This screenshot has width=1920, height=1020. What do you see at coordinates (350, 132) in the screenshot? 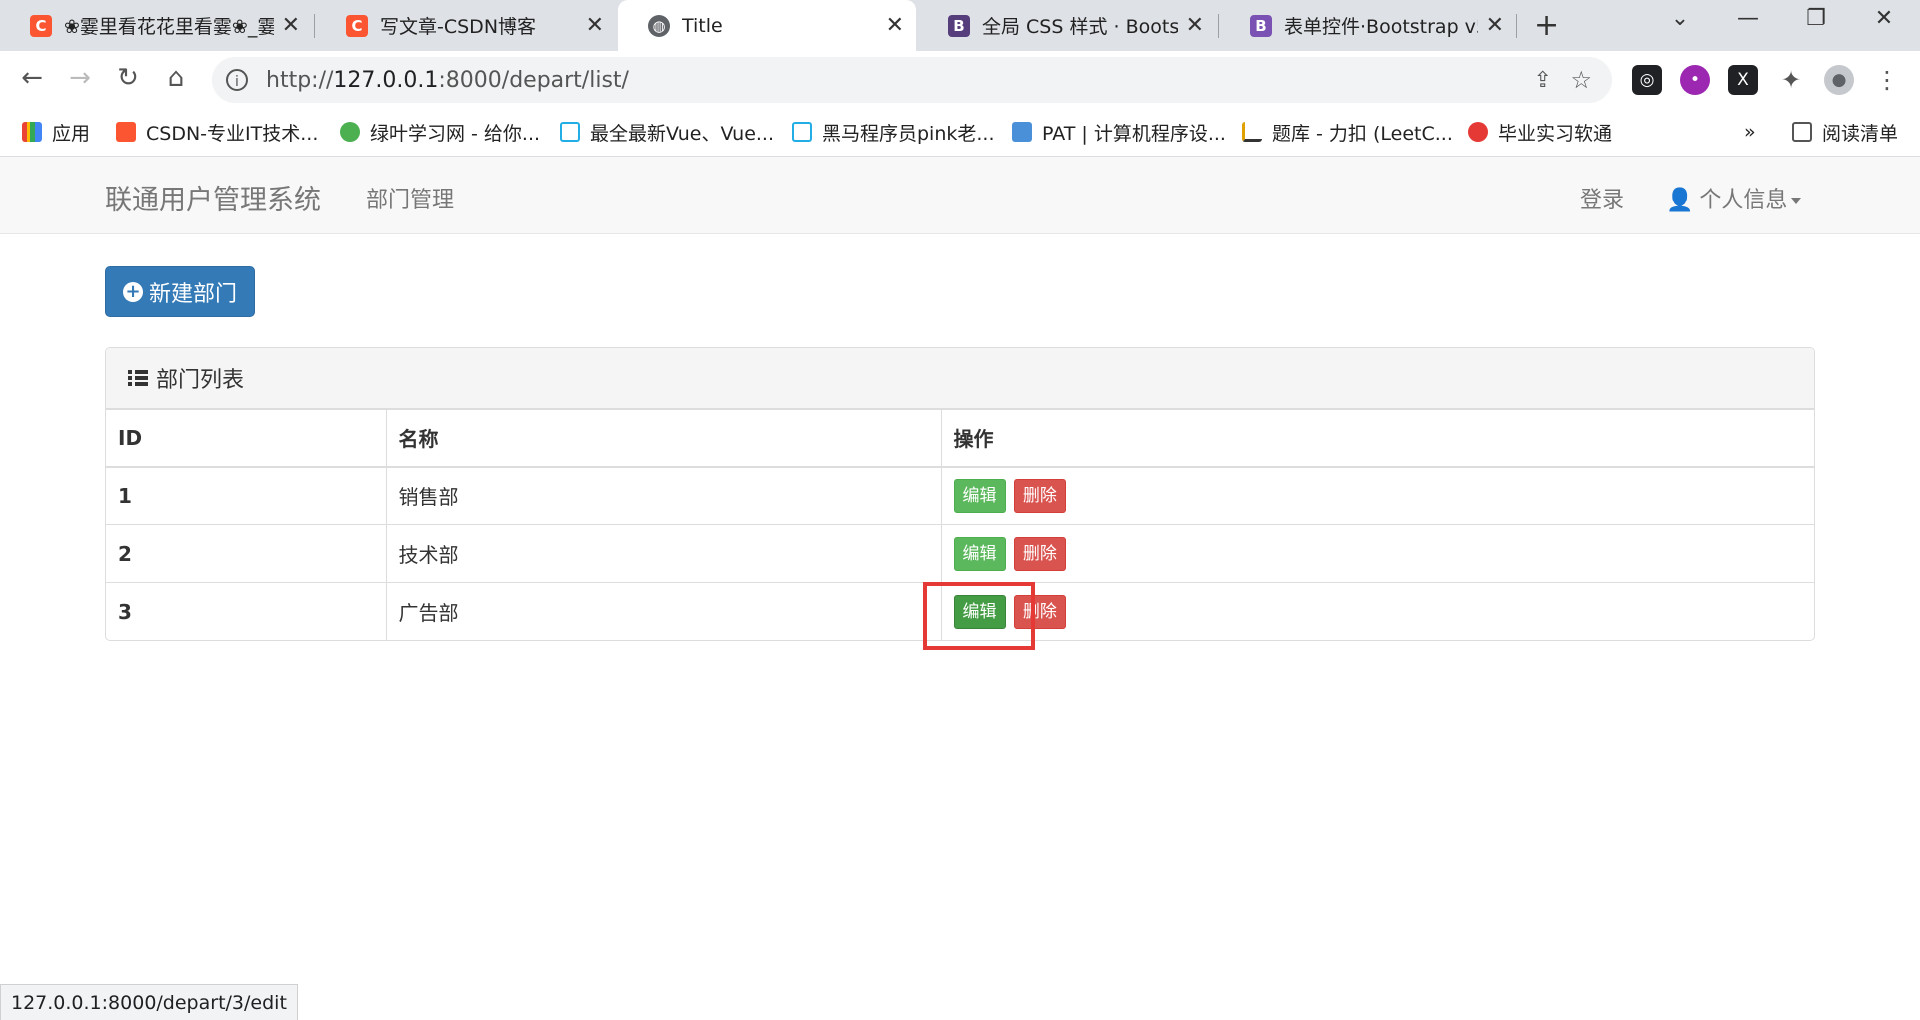
I see `leaf-icon` at bounding box center [350, 132].